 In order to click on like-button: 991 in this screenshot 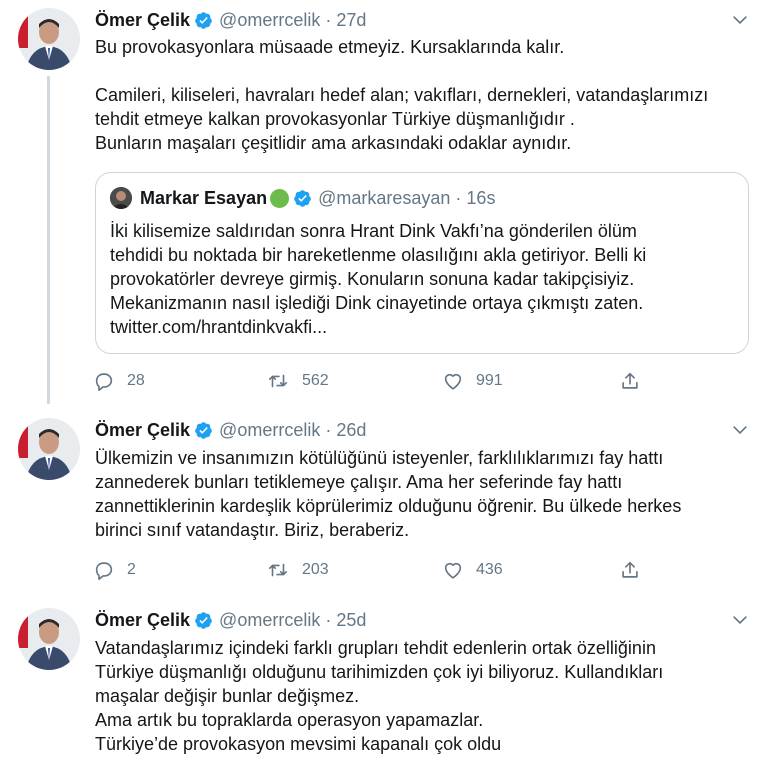, I will do `click(472, 381)`.